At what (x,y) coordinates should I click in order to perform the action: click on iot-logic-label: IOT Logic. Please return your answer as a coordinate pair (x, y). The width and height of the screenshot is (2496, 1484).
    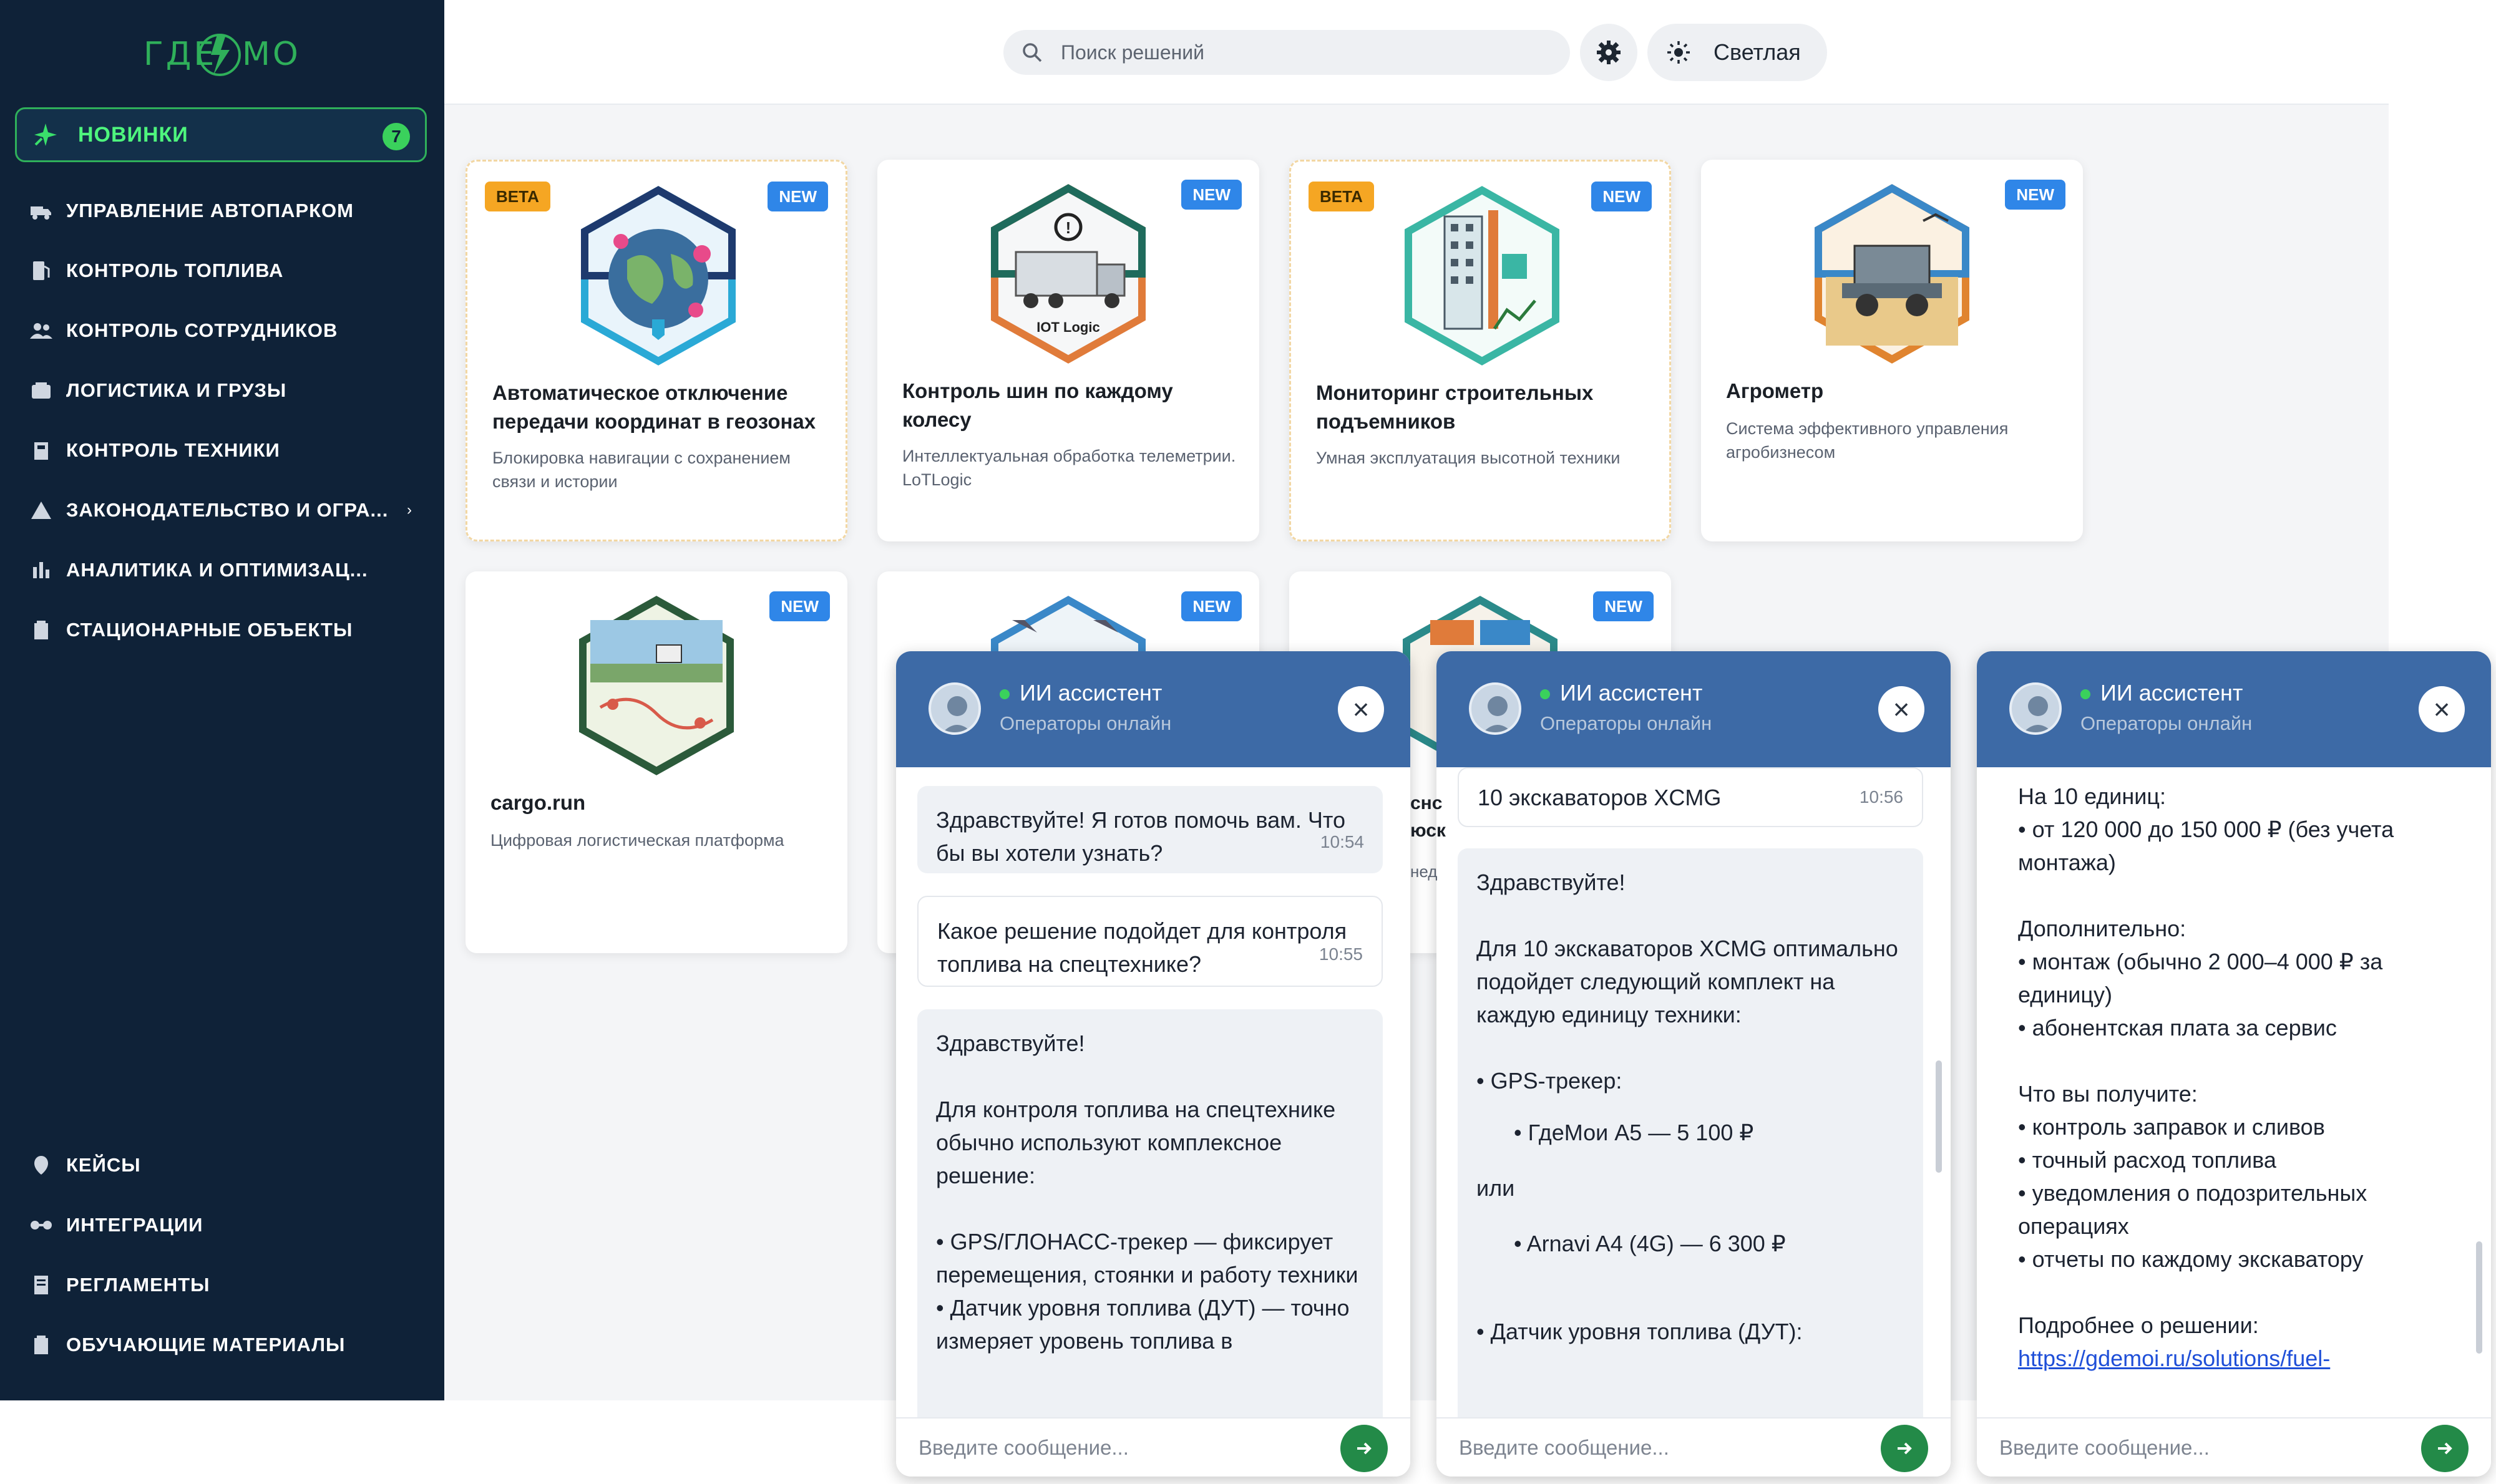
    Looking at the image, I should click on (1068, 327).